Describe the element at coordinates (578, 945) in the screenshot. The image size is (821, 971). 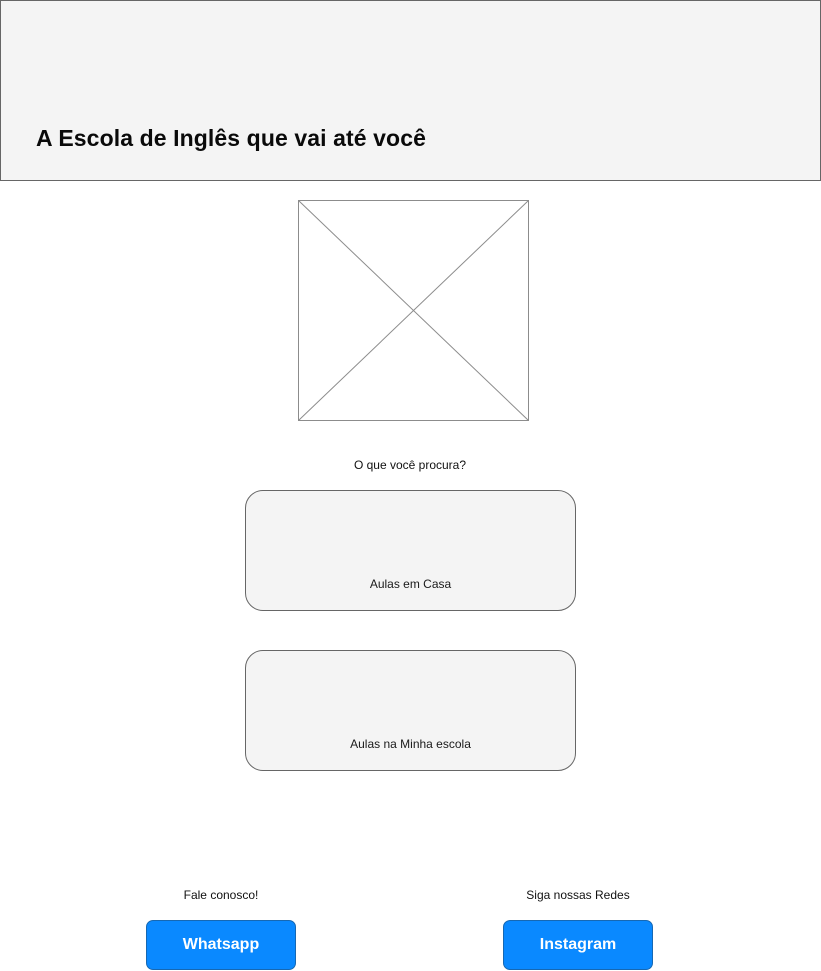
I see `instagram-button: Instagram` at that location.